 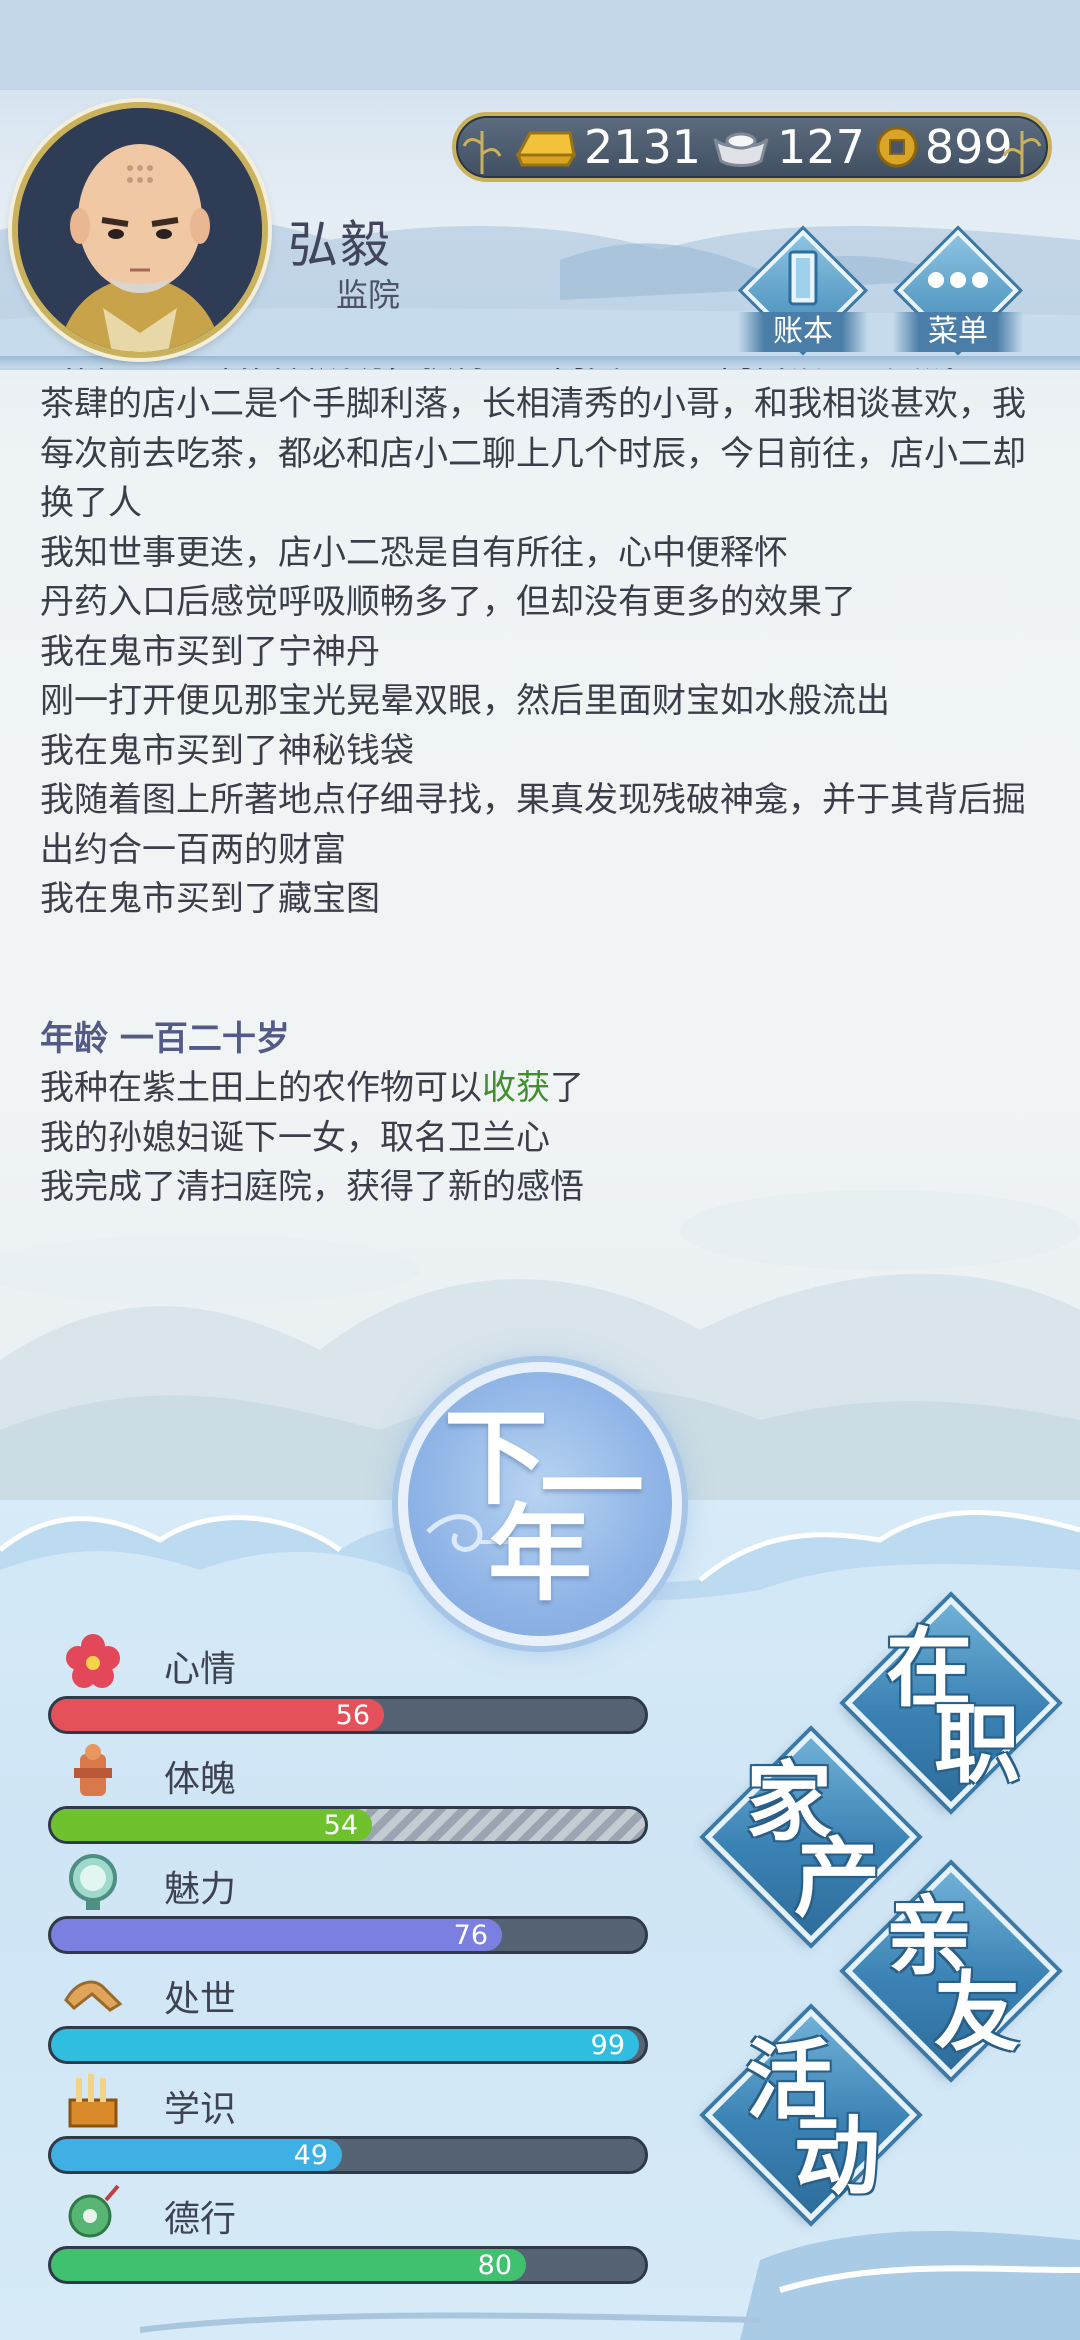 What do you see at coordinates (94, 2211) in the screenshot?
I see `jade-virtue-icon` at bounding box center [94, 2211].